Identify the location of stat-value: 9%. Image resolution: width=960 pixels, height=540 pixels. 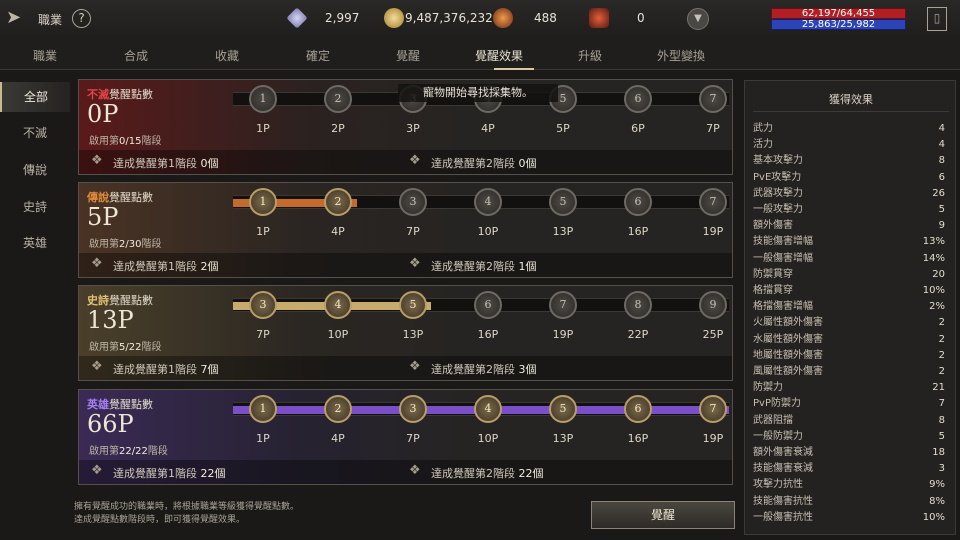
(937, 485).